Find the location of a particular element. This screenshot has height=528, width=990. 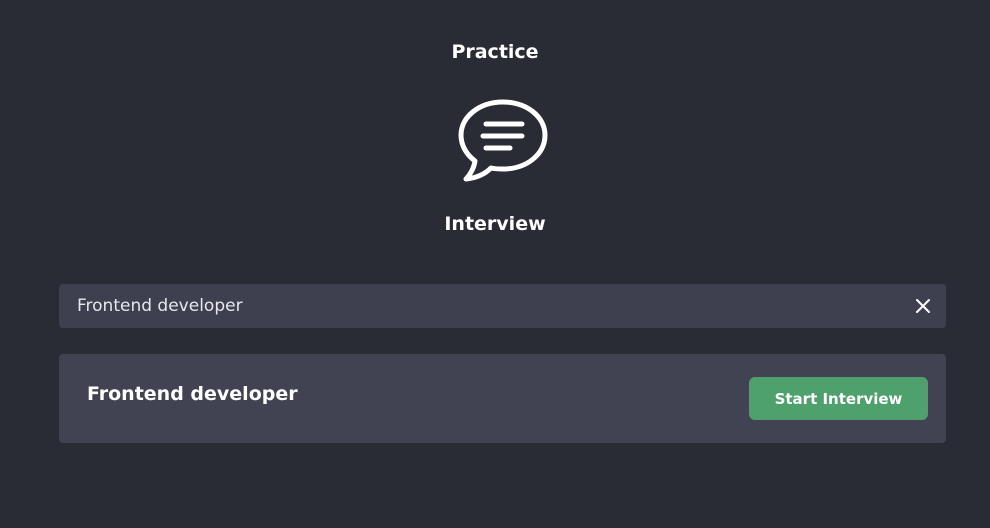

page-title: Practice is located at coordinates (495, 52).